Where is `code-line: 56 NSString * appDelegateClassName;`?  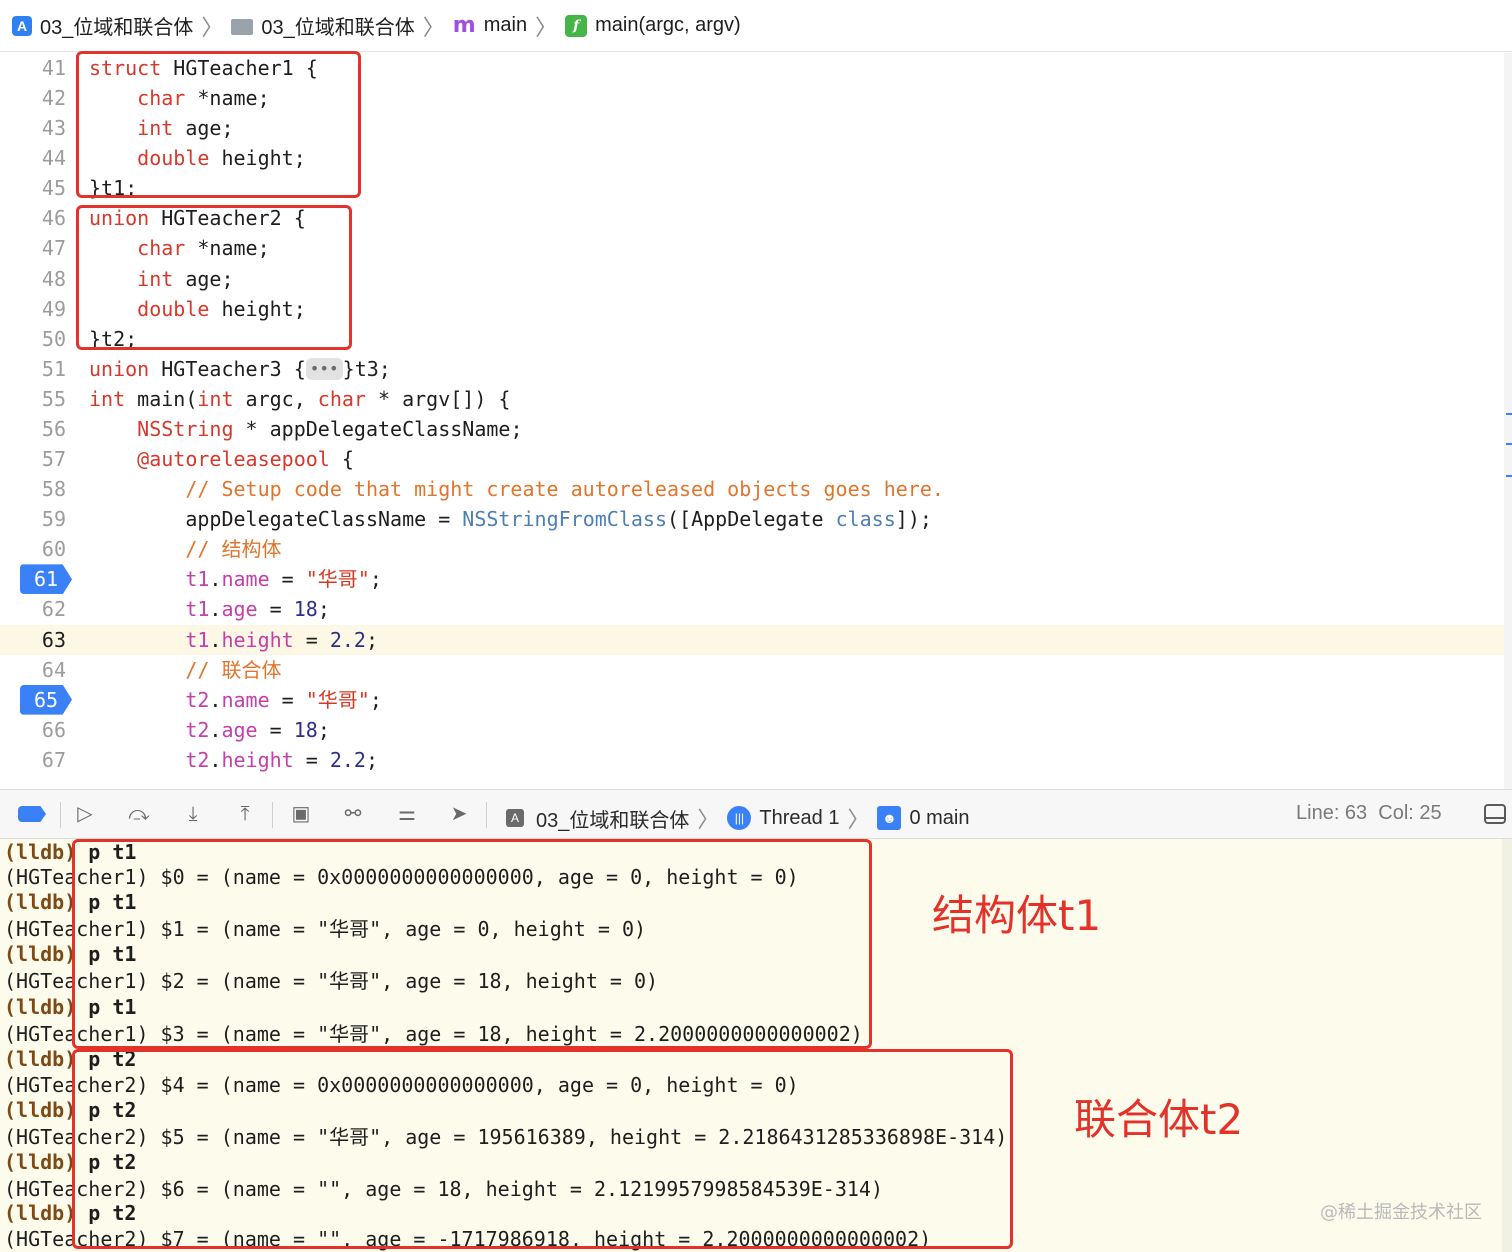 code-line: 56 NSString * appDelegateClassName; is located at coordinates (752, 429).